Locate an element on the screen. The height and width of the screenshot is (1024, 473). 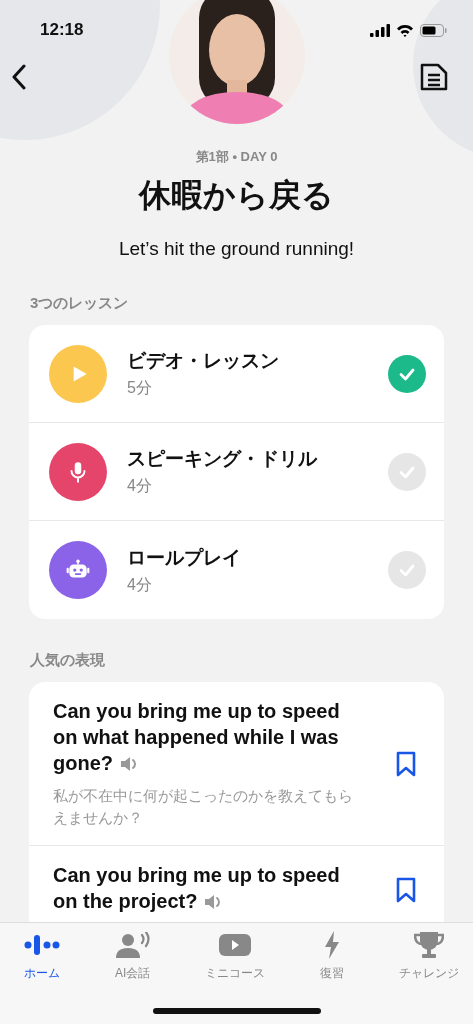
lesson-item: スピーキング・ドリル 4分 is located at coordinates (236, 472).